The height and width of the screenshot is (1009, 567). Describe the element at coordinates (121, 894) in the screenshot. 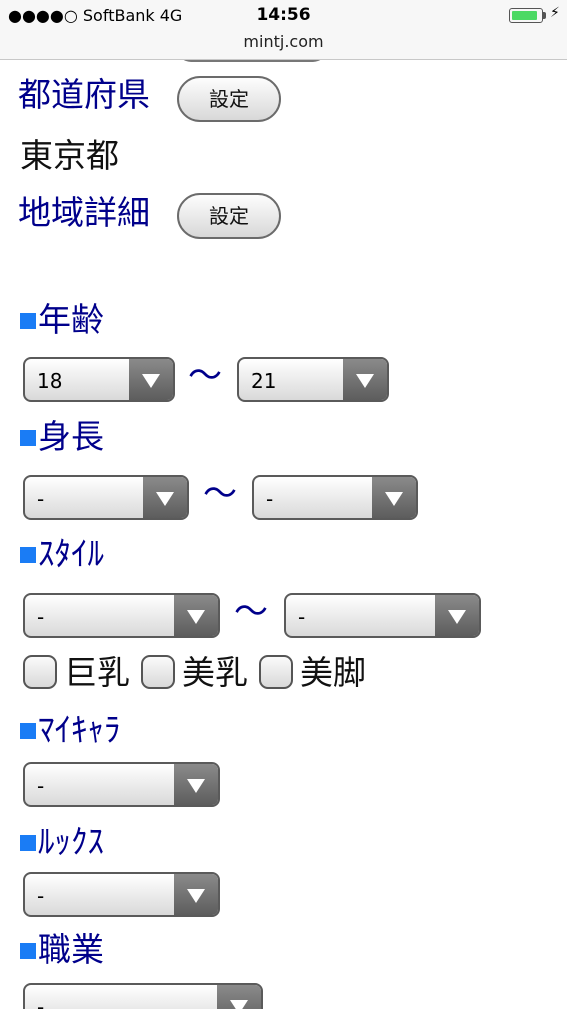

I see `looks-select: -` at that location.